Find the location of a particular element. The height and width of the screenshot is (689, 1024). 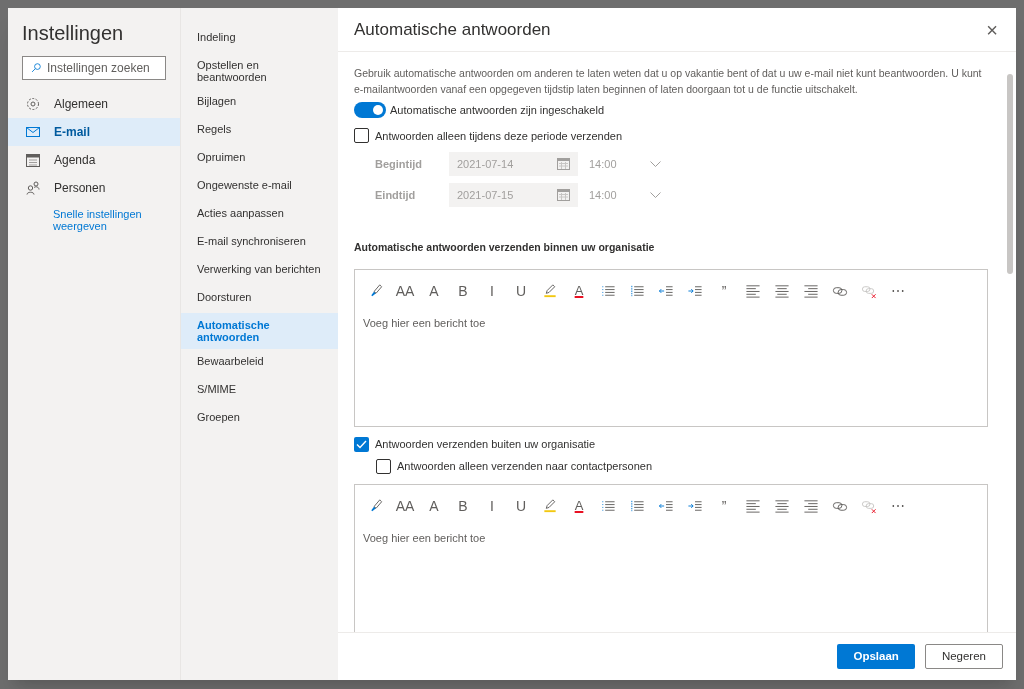

category-item: Personen is located at coordinates (94, 188).